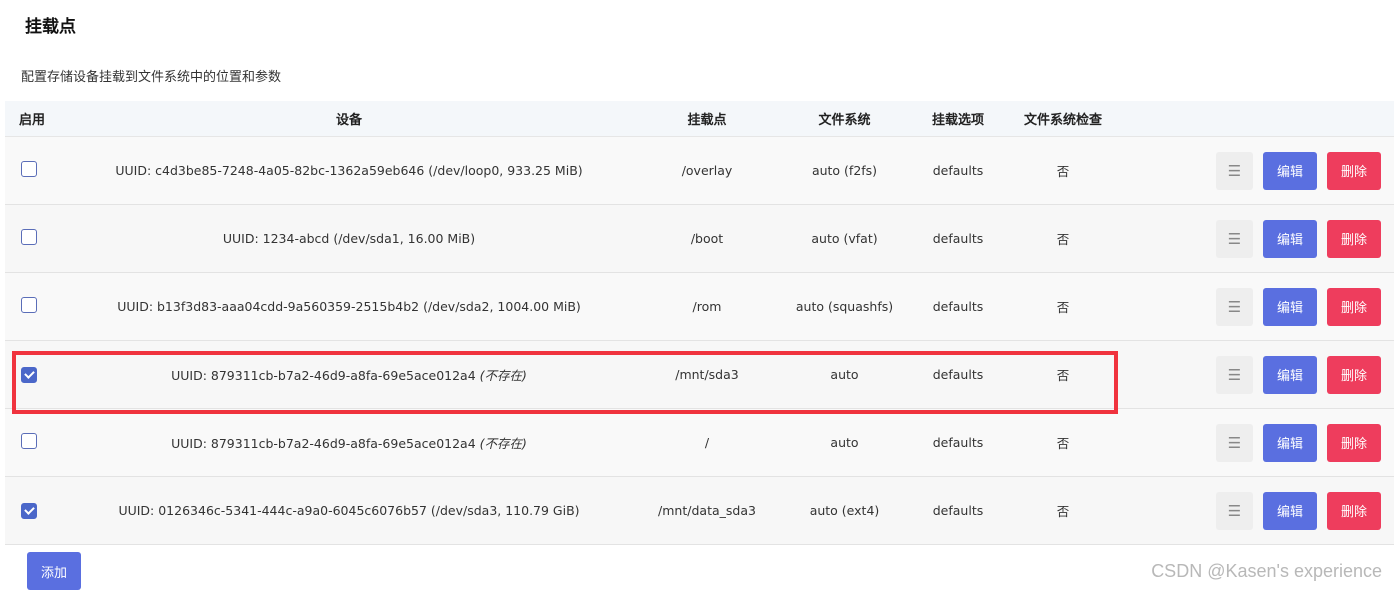  What do you see at coordinates (844, 170) in the screenshot?
I see `filesystem-cell: auto (f2fs)` at bounding box center [844, 170].